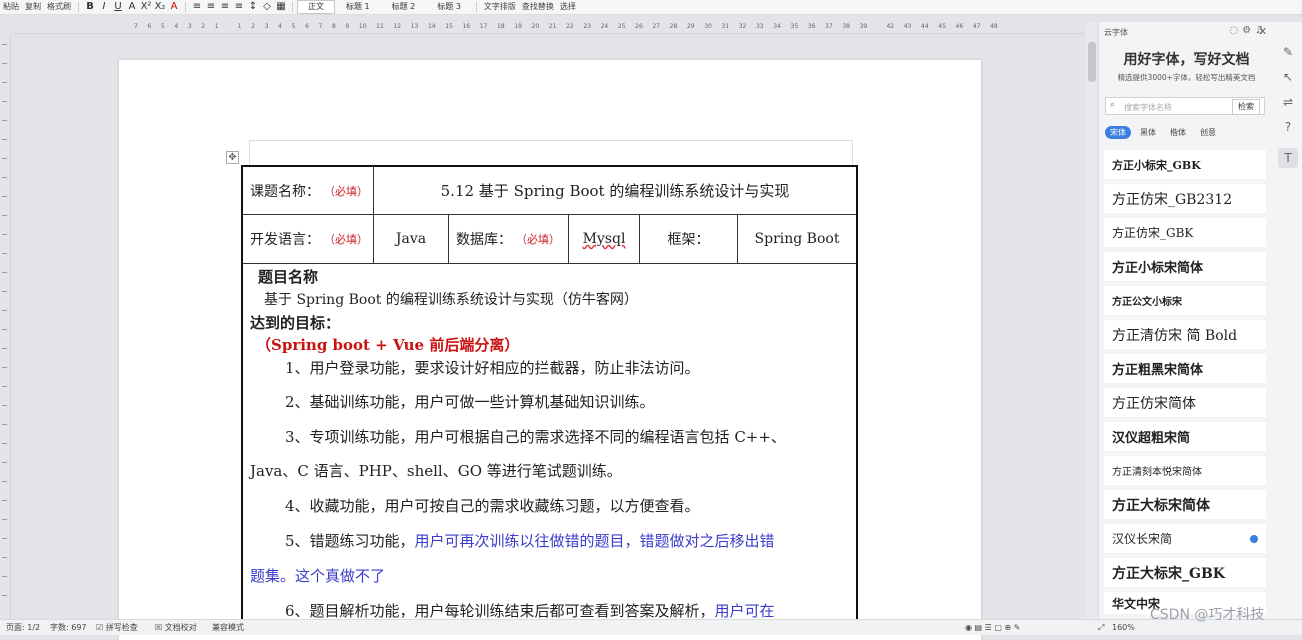  What do you see at coordinates (1185, 106) in the screenshot?
I see `font-search-box: ⌕ 搜索字体名称 检索` at bounding box center [1185, 106].